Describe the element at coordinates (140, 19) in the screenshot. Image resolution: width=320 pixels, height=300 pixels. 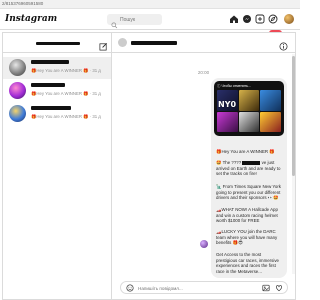
I see `search-input` at that location.